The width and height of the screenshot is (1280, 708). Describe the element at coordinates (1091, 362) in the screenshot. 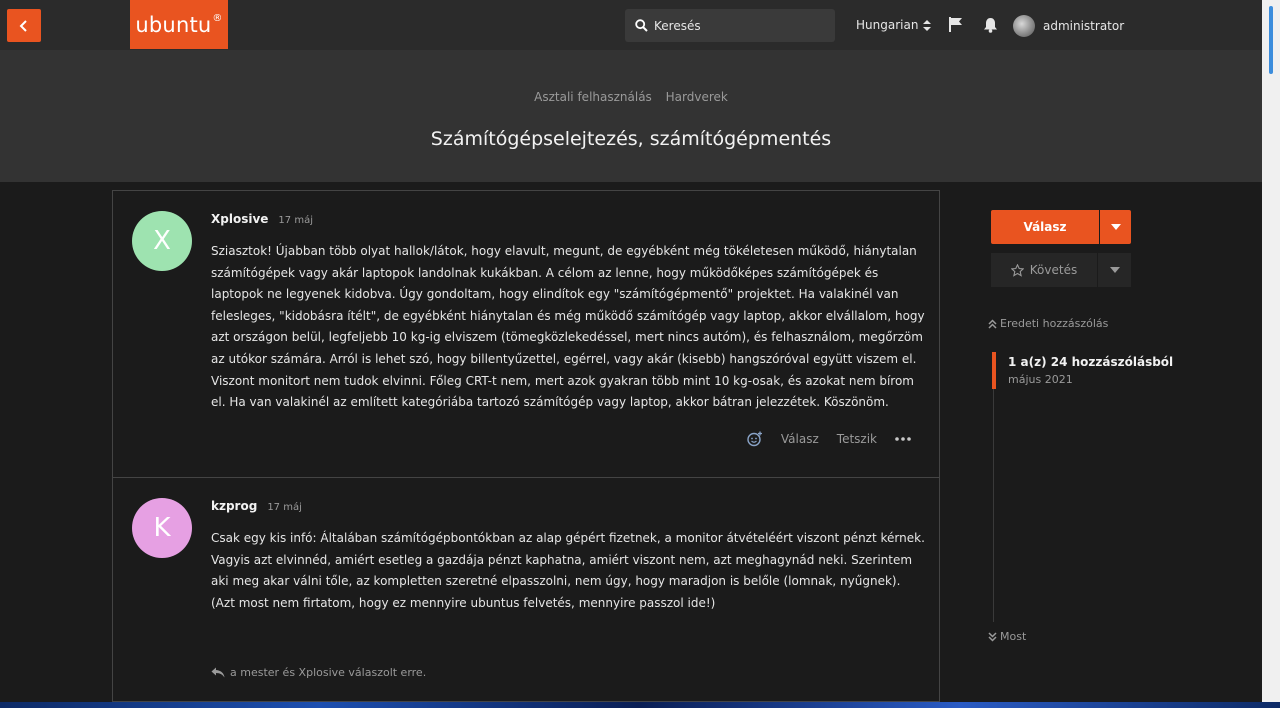

I see `timeline-count: 1 a(z) 24 hozzászólásból` at that location.